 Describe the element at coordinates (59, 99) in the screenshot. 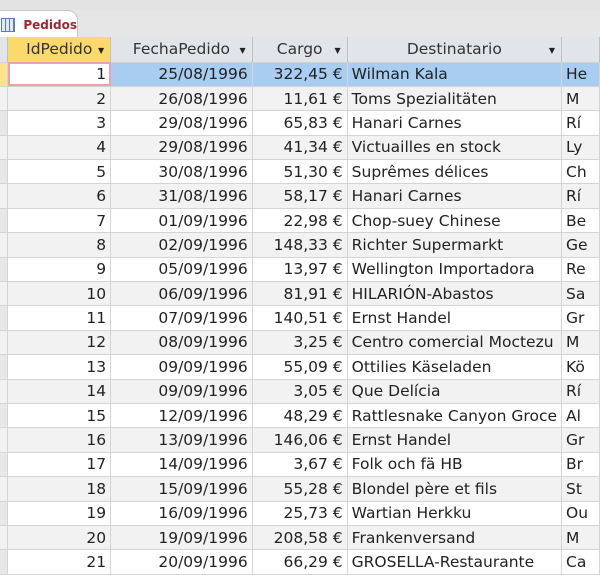

I see `cell-idpedido: 2` at that location.